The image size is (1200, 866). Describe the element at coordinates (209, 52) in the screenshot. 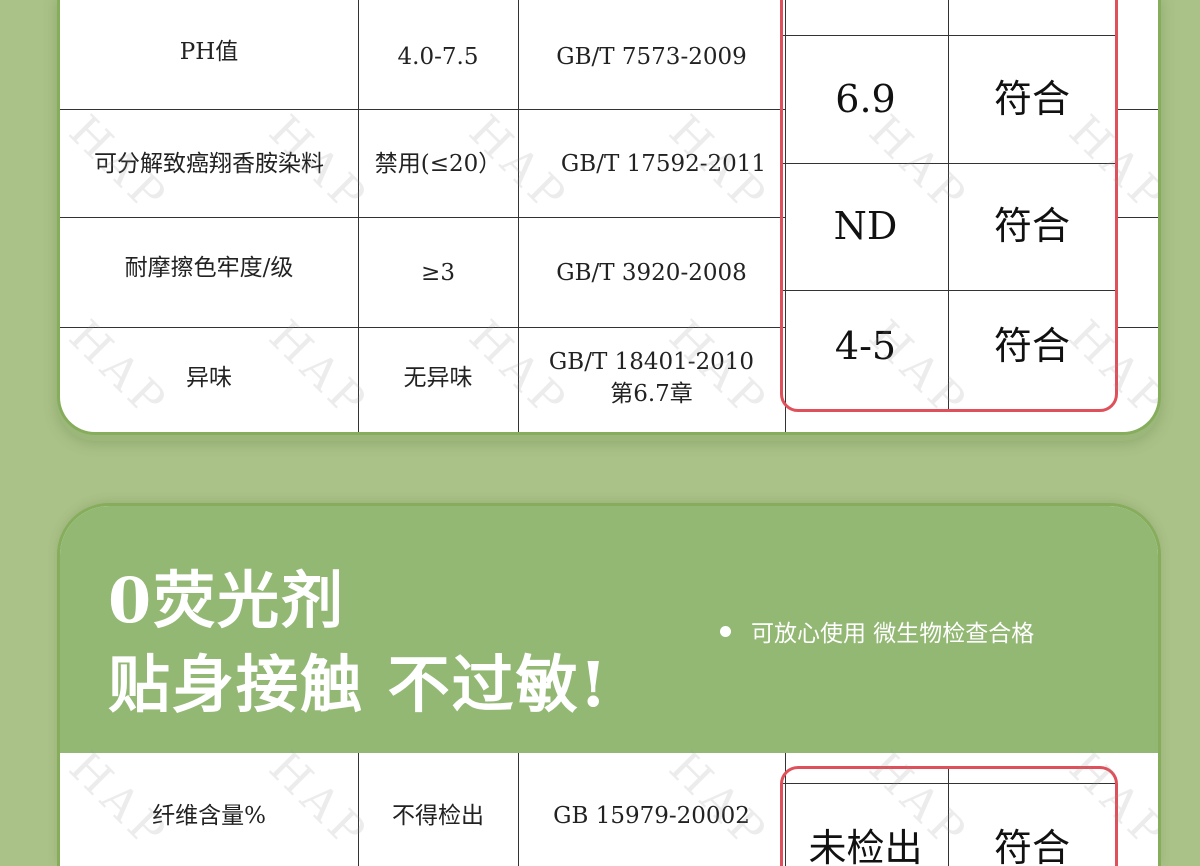

I see `item-cell: PH值` at that location.